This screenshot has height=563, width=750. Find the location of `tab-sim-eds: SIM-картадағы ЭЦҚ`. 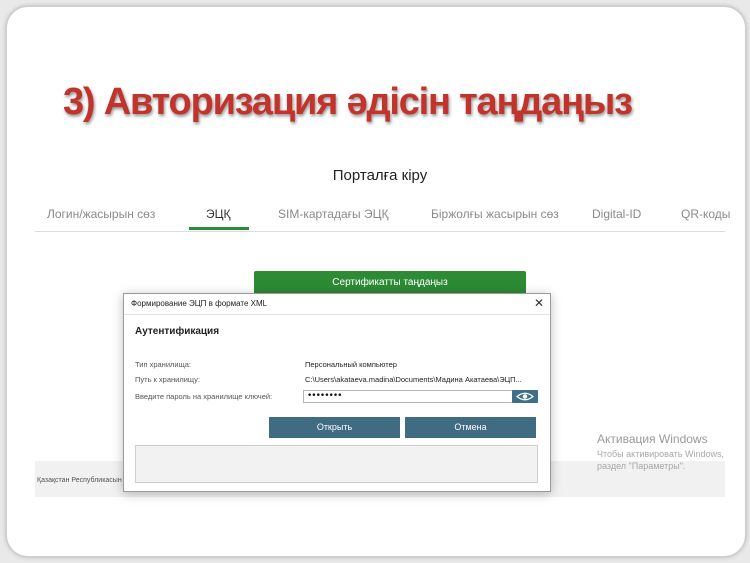

tab-sim-eds: SIM-картадағы ЭЦҚ is located at coordinates (333, 214).